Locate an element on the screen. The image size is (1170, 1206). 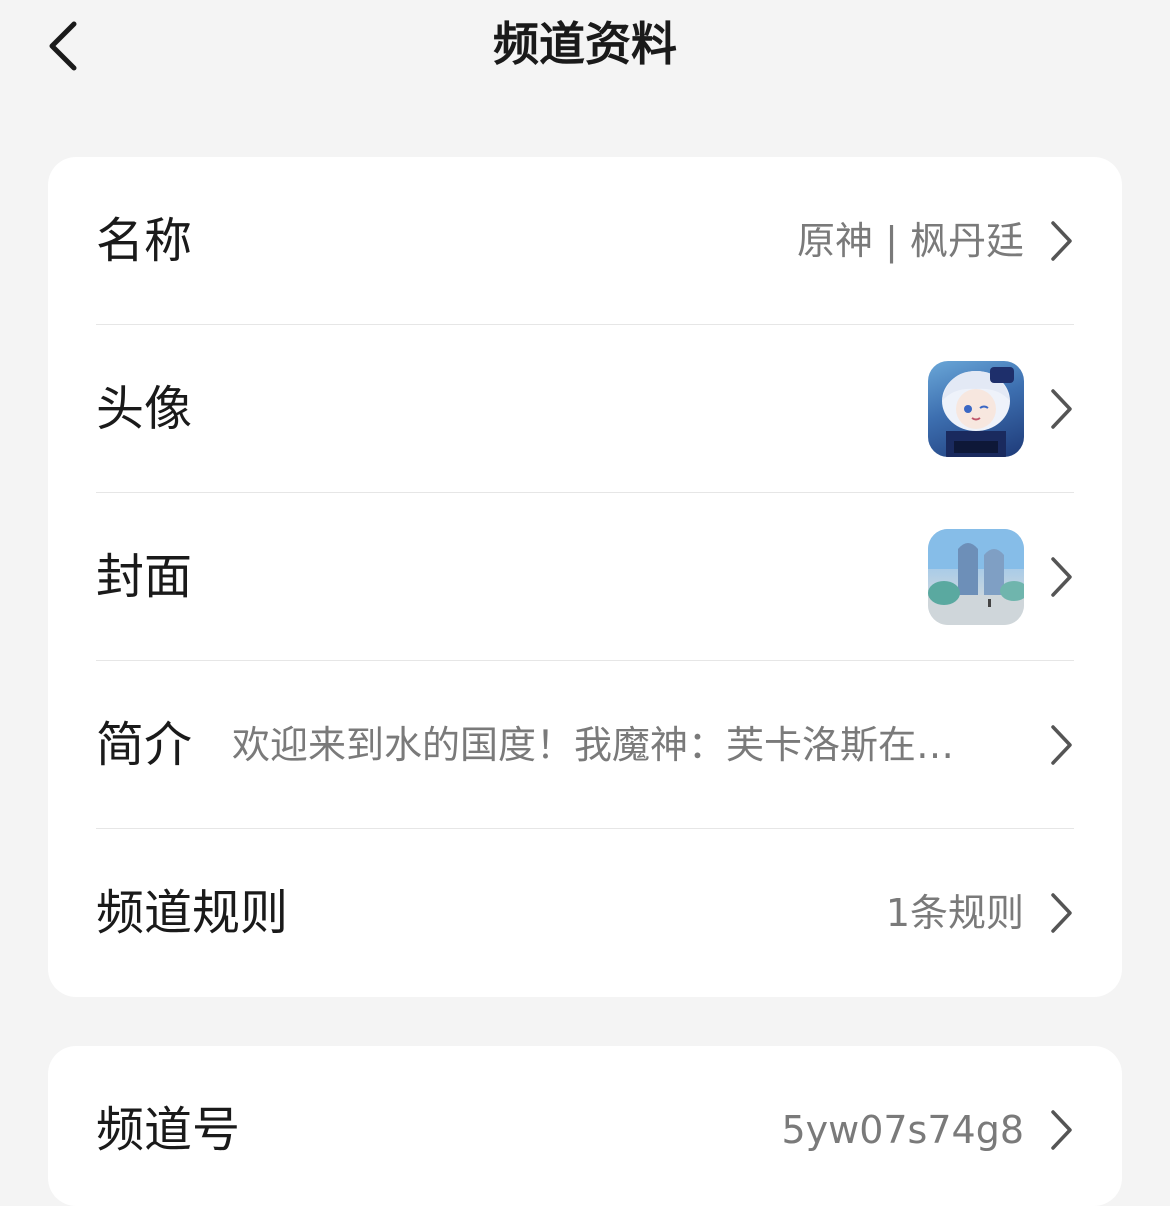
row-cover-label: 封面 is located at coordinates (144, 576).